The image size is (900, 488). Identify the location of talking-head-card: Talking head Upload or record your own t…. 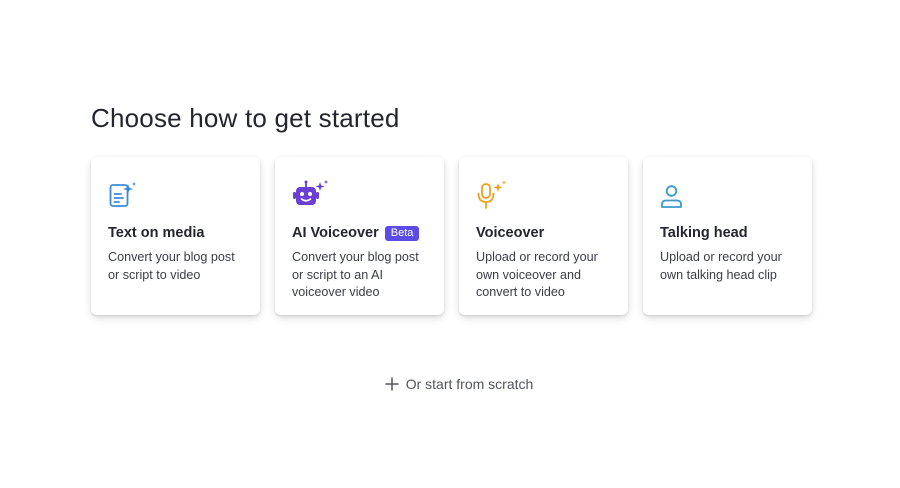
(727, 236).